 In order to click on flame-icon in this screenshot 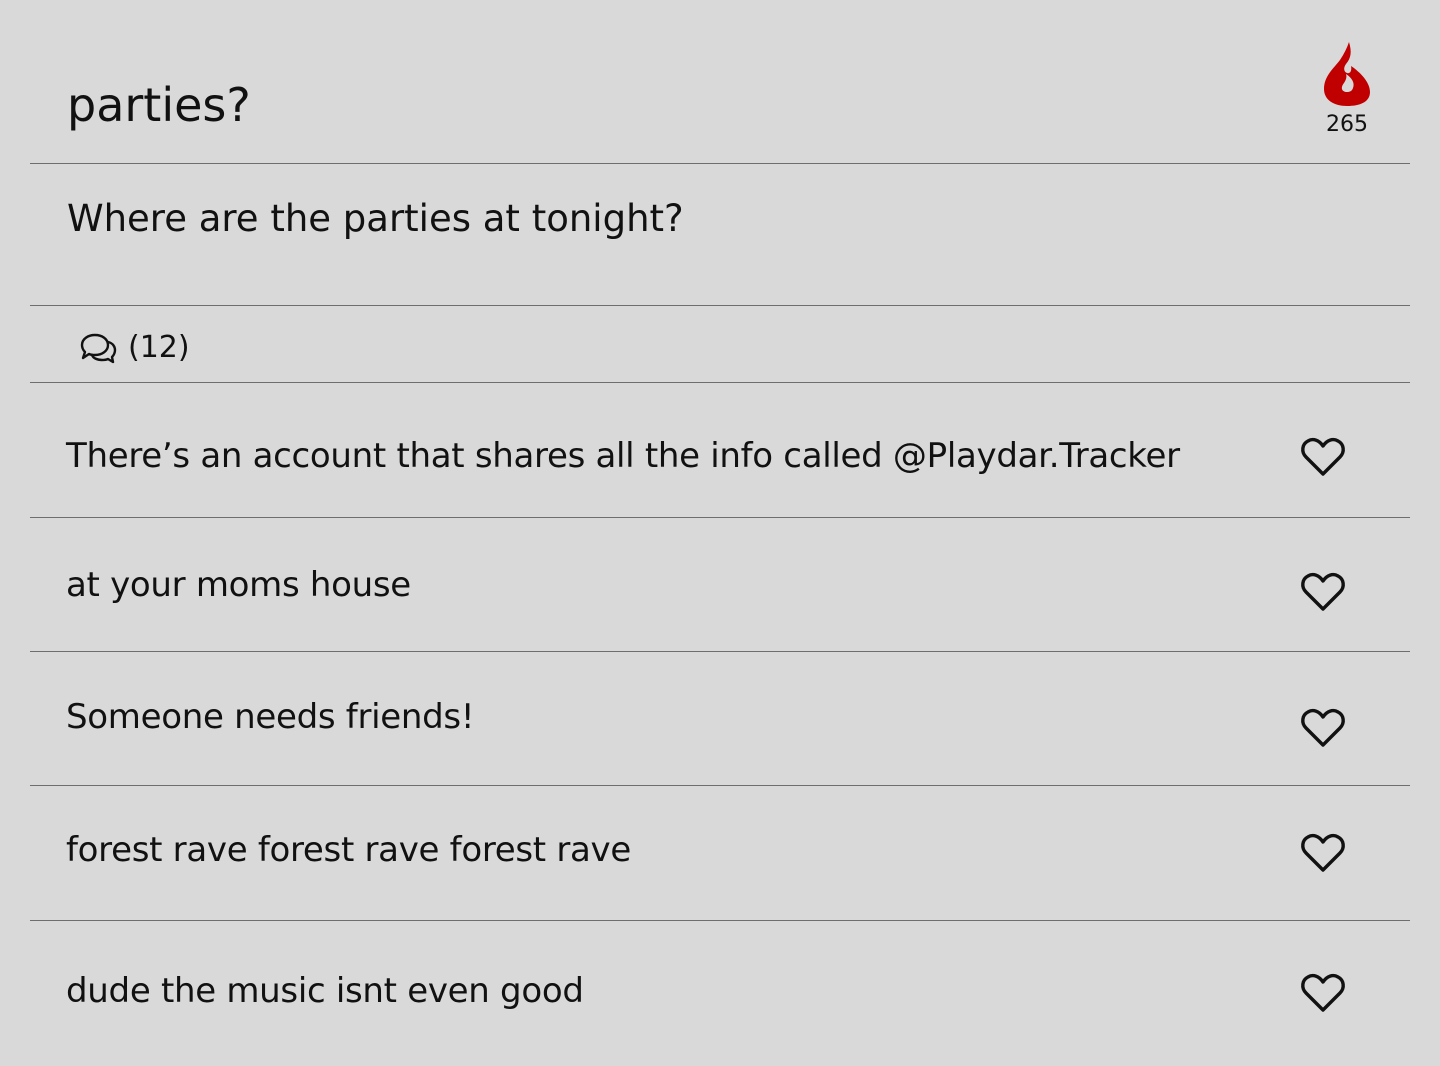, I will do `click(1347, 74)`.